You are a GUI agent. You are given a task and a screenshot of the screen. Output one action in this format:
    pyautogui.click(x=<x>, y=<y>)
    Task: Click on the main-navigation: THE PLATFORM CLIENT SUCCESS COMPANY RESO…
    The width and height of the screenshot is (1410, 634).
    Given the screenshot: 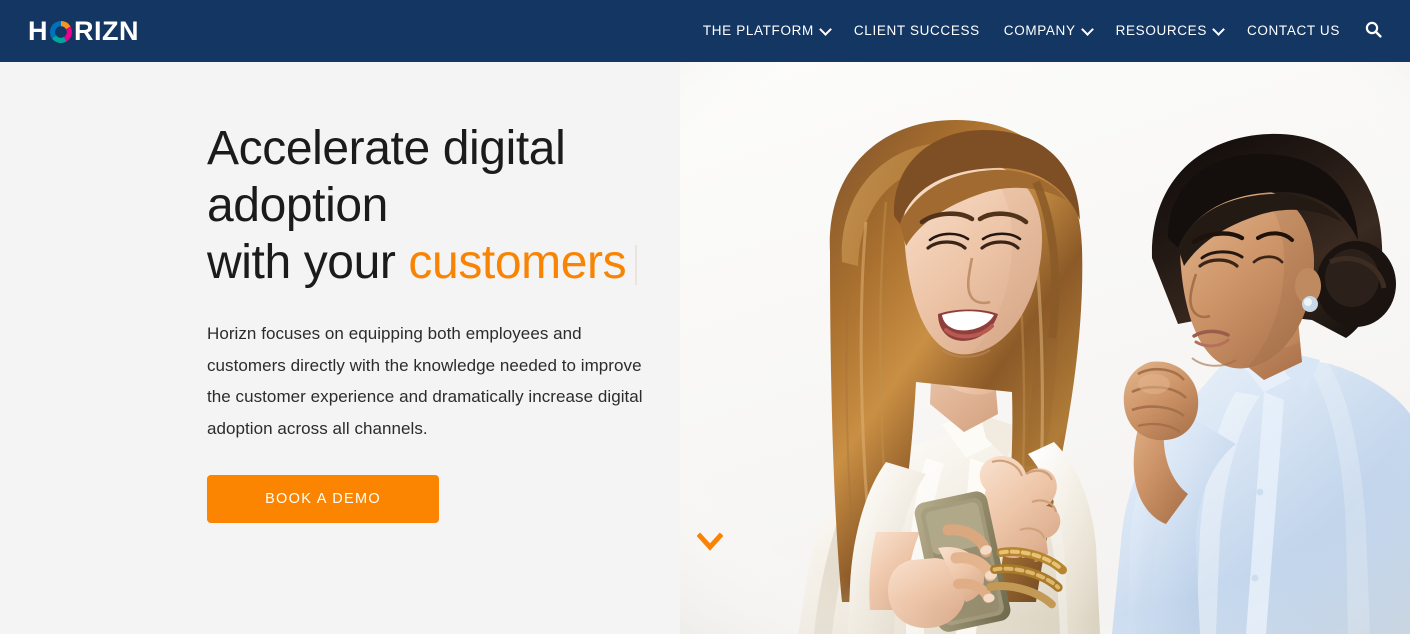 What is the action you would take?
    pyautogui.click(x=1042, y=31)
    